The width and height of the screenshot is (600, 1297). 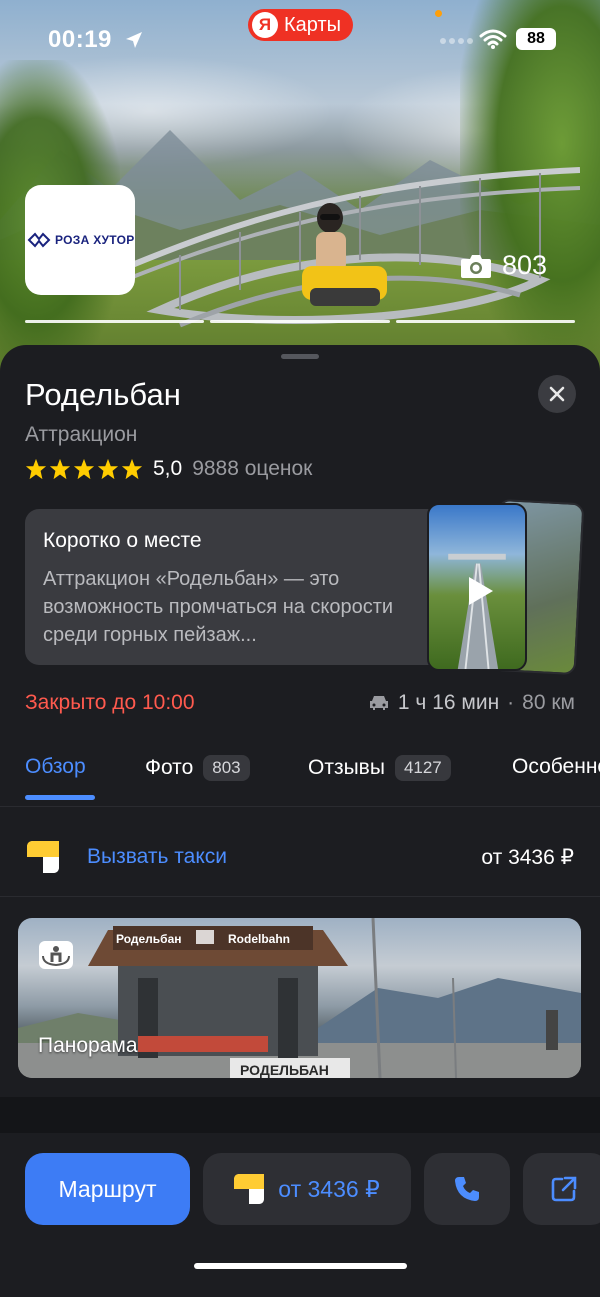 I want to click on tab-label: Обзор, so click(x=55, y=766).